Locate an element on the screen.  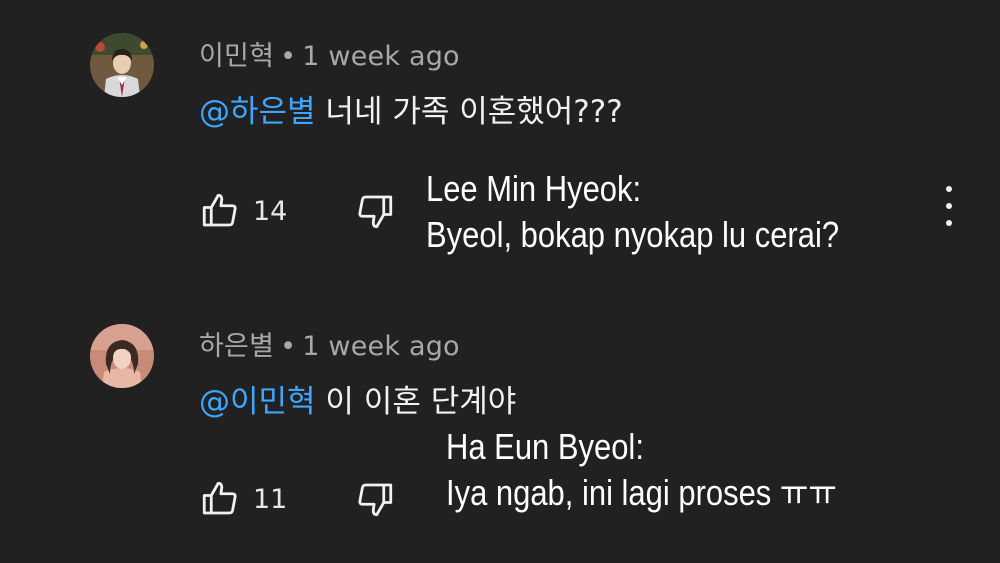
comment-author: 이민혁 is located at coordinates (236, 56).